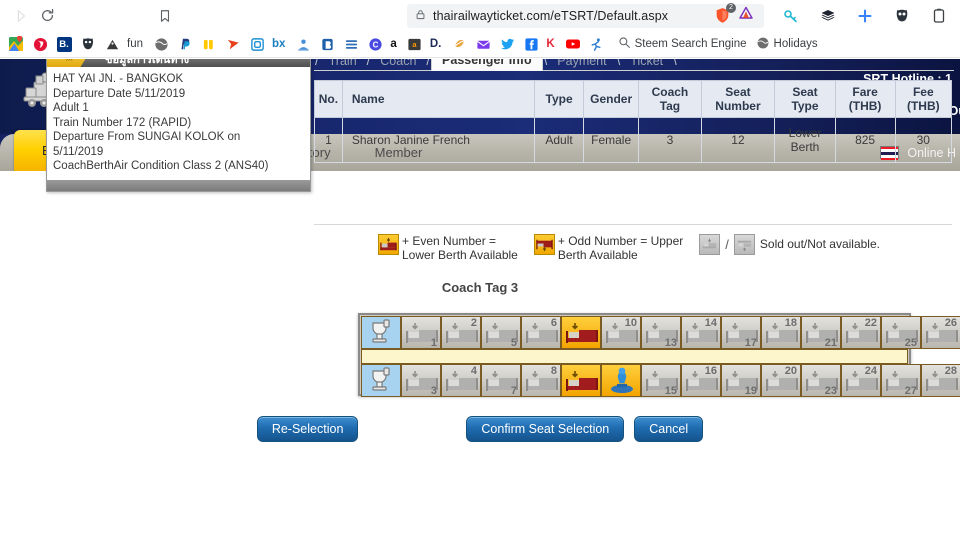 The image size is (960, 543). What do you see at coordinates (161, 44) in the screenshot?
I see `globe-bookmark` at bounding box center [161, 44].